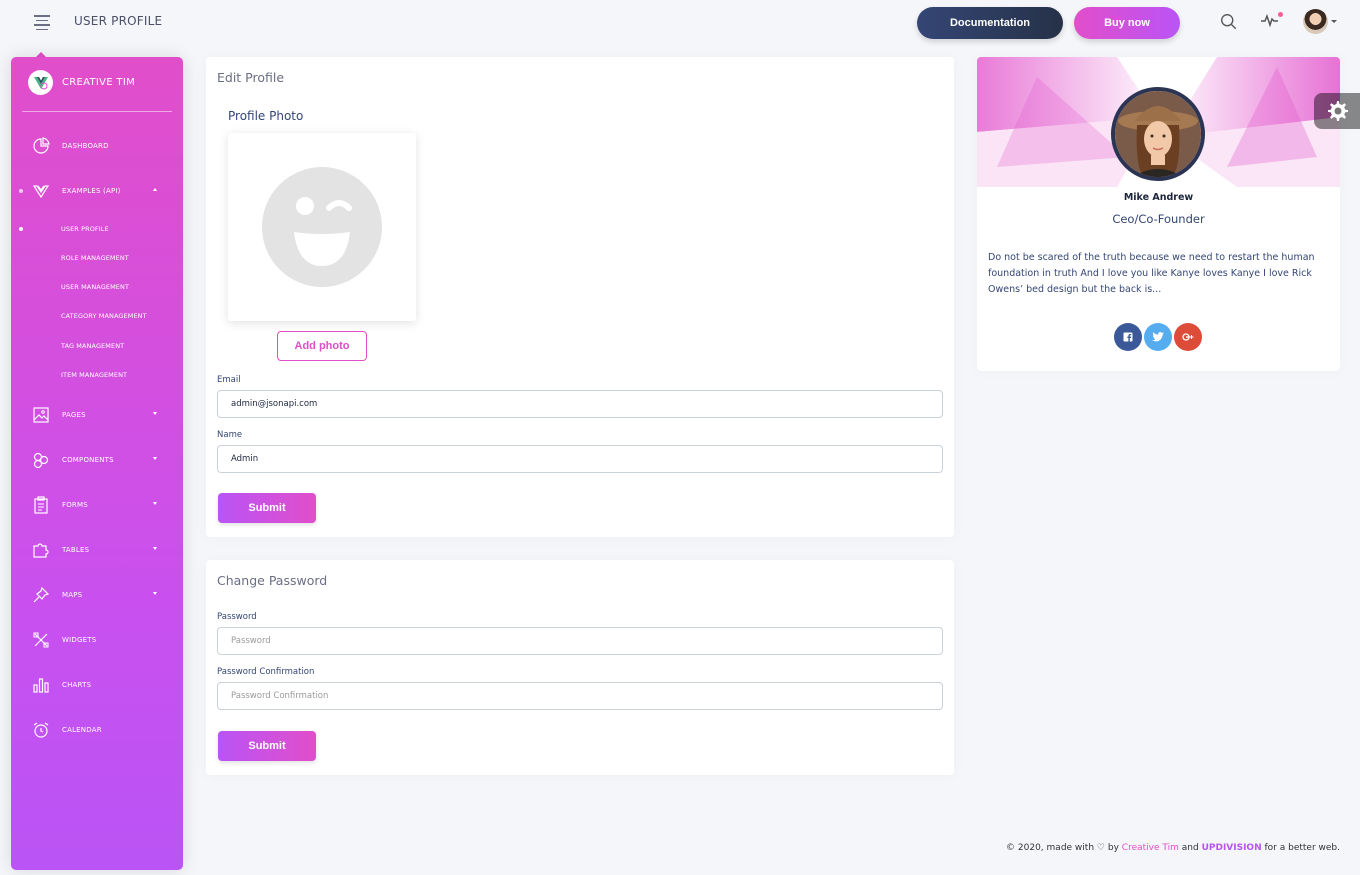 The height and width of the screenshot is (875, 1360). I want to click on activity-icon, so click(1270, 20).